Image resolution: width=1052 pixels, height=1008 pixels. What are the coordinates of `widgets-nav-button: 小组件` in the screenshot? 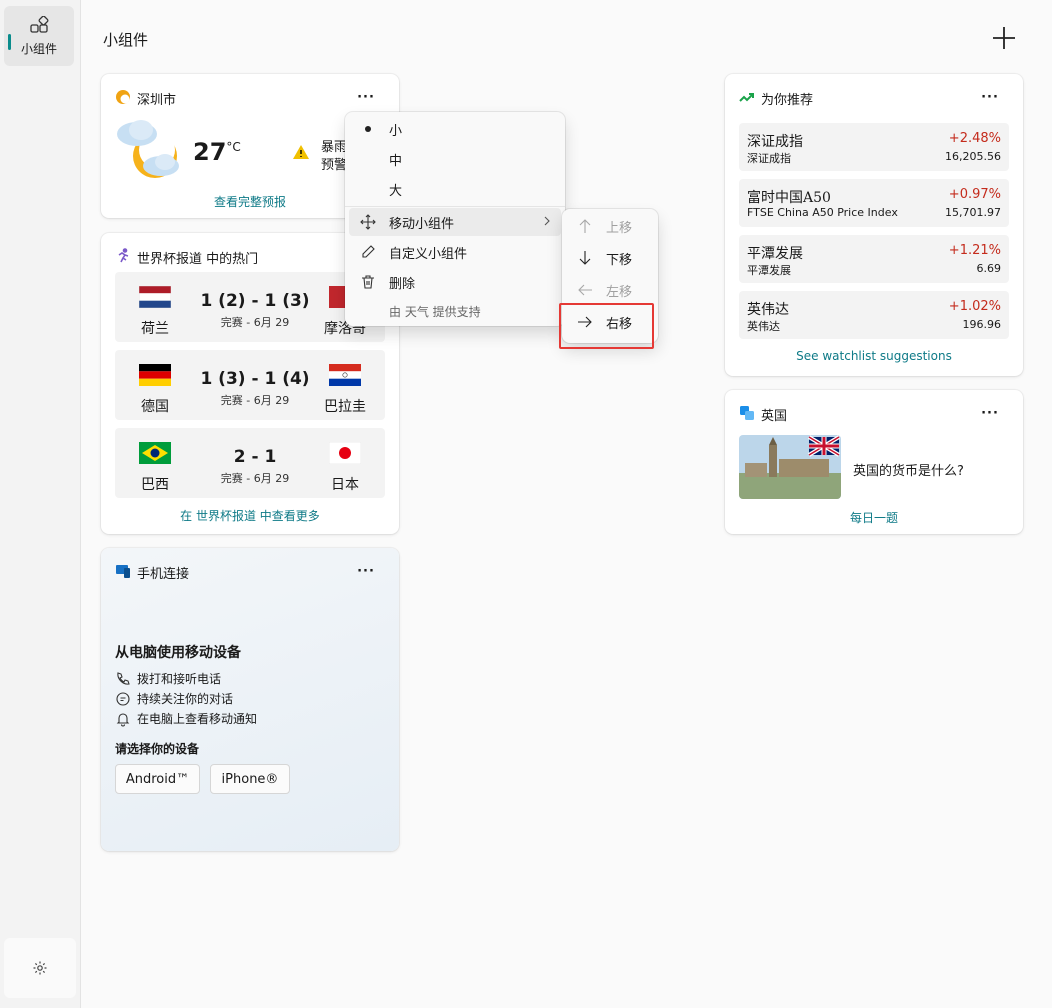 It's located at (39, 36).